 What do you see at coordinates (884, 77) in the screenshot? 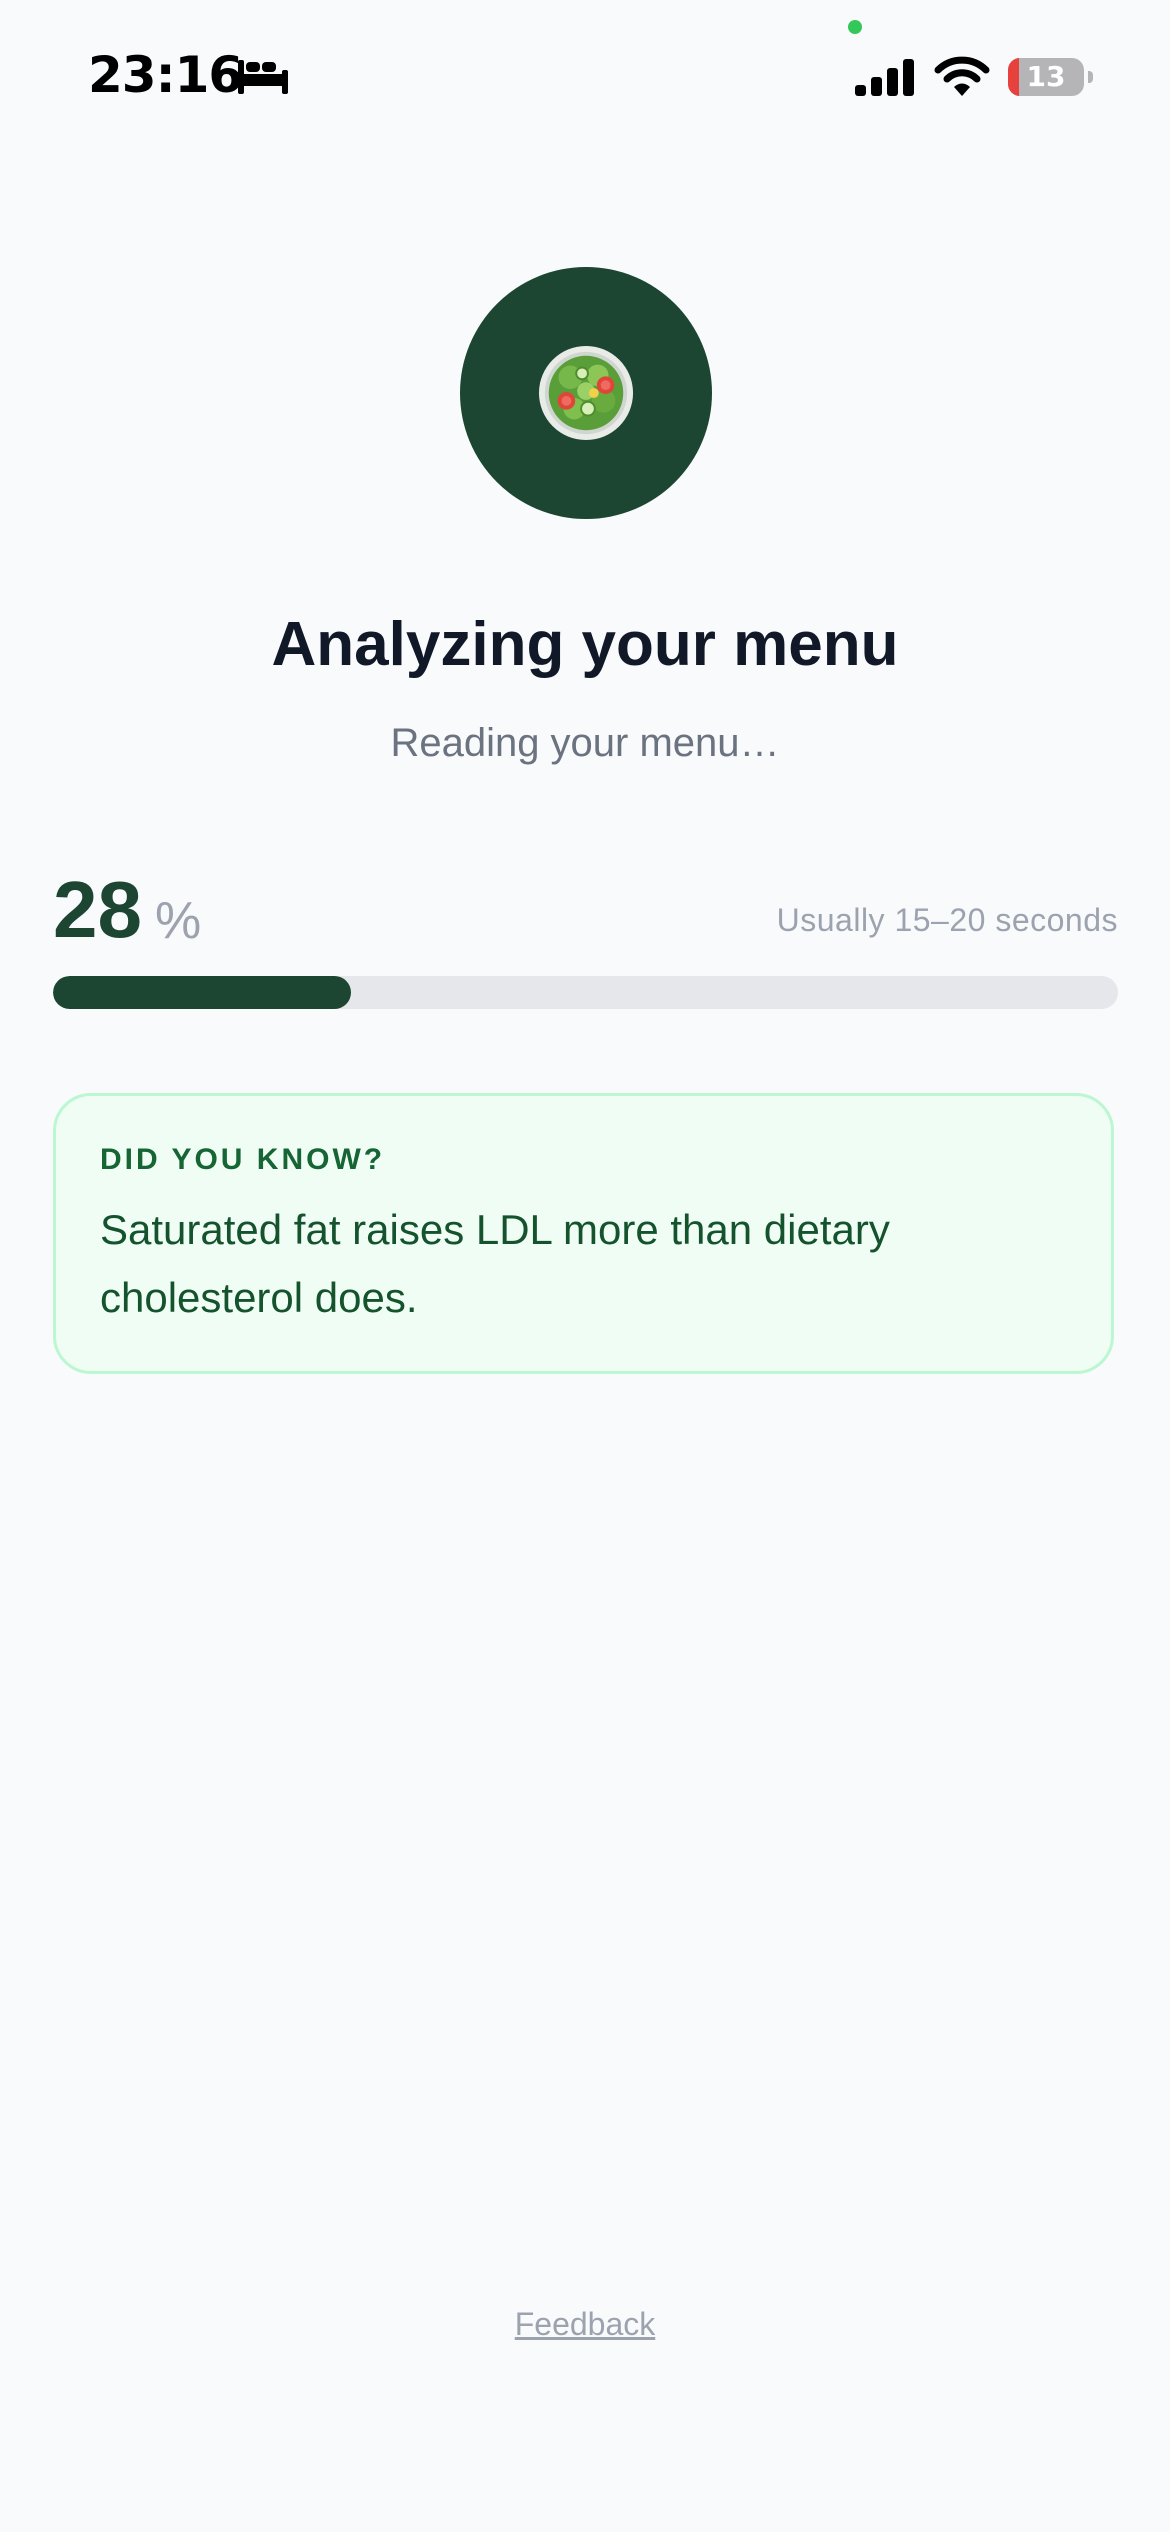
I see `cellular-signal-icon` at bounding box center [884, 77].